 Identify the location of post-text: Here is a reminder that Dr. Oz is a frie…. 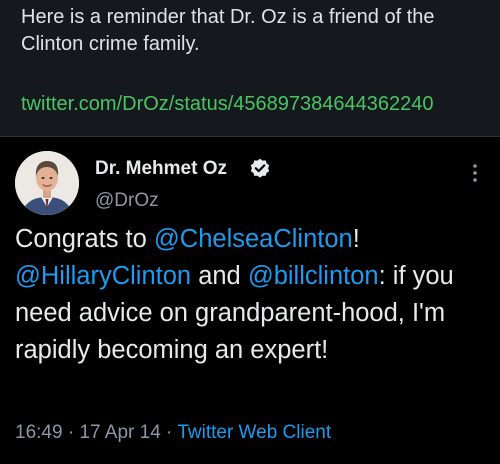
(228, 30).